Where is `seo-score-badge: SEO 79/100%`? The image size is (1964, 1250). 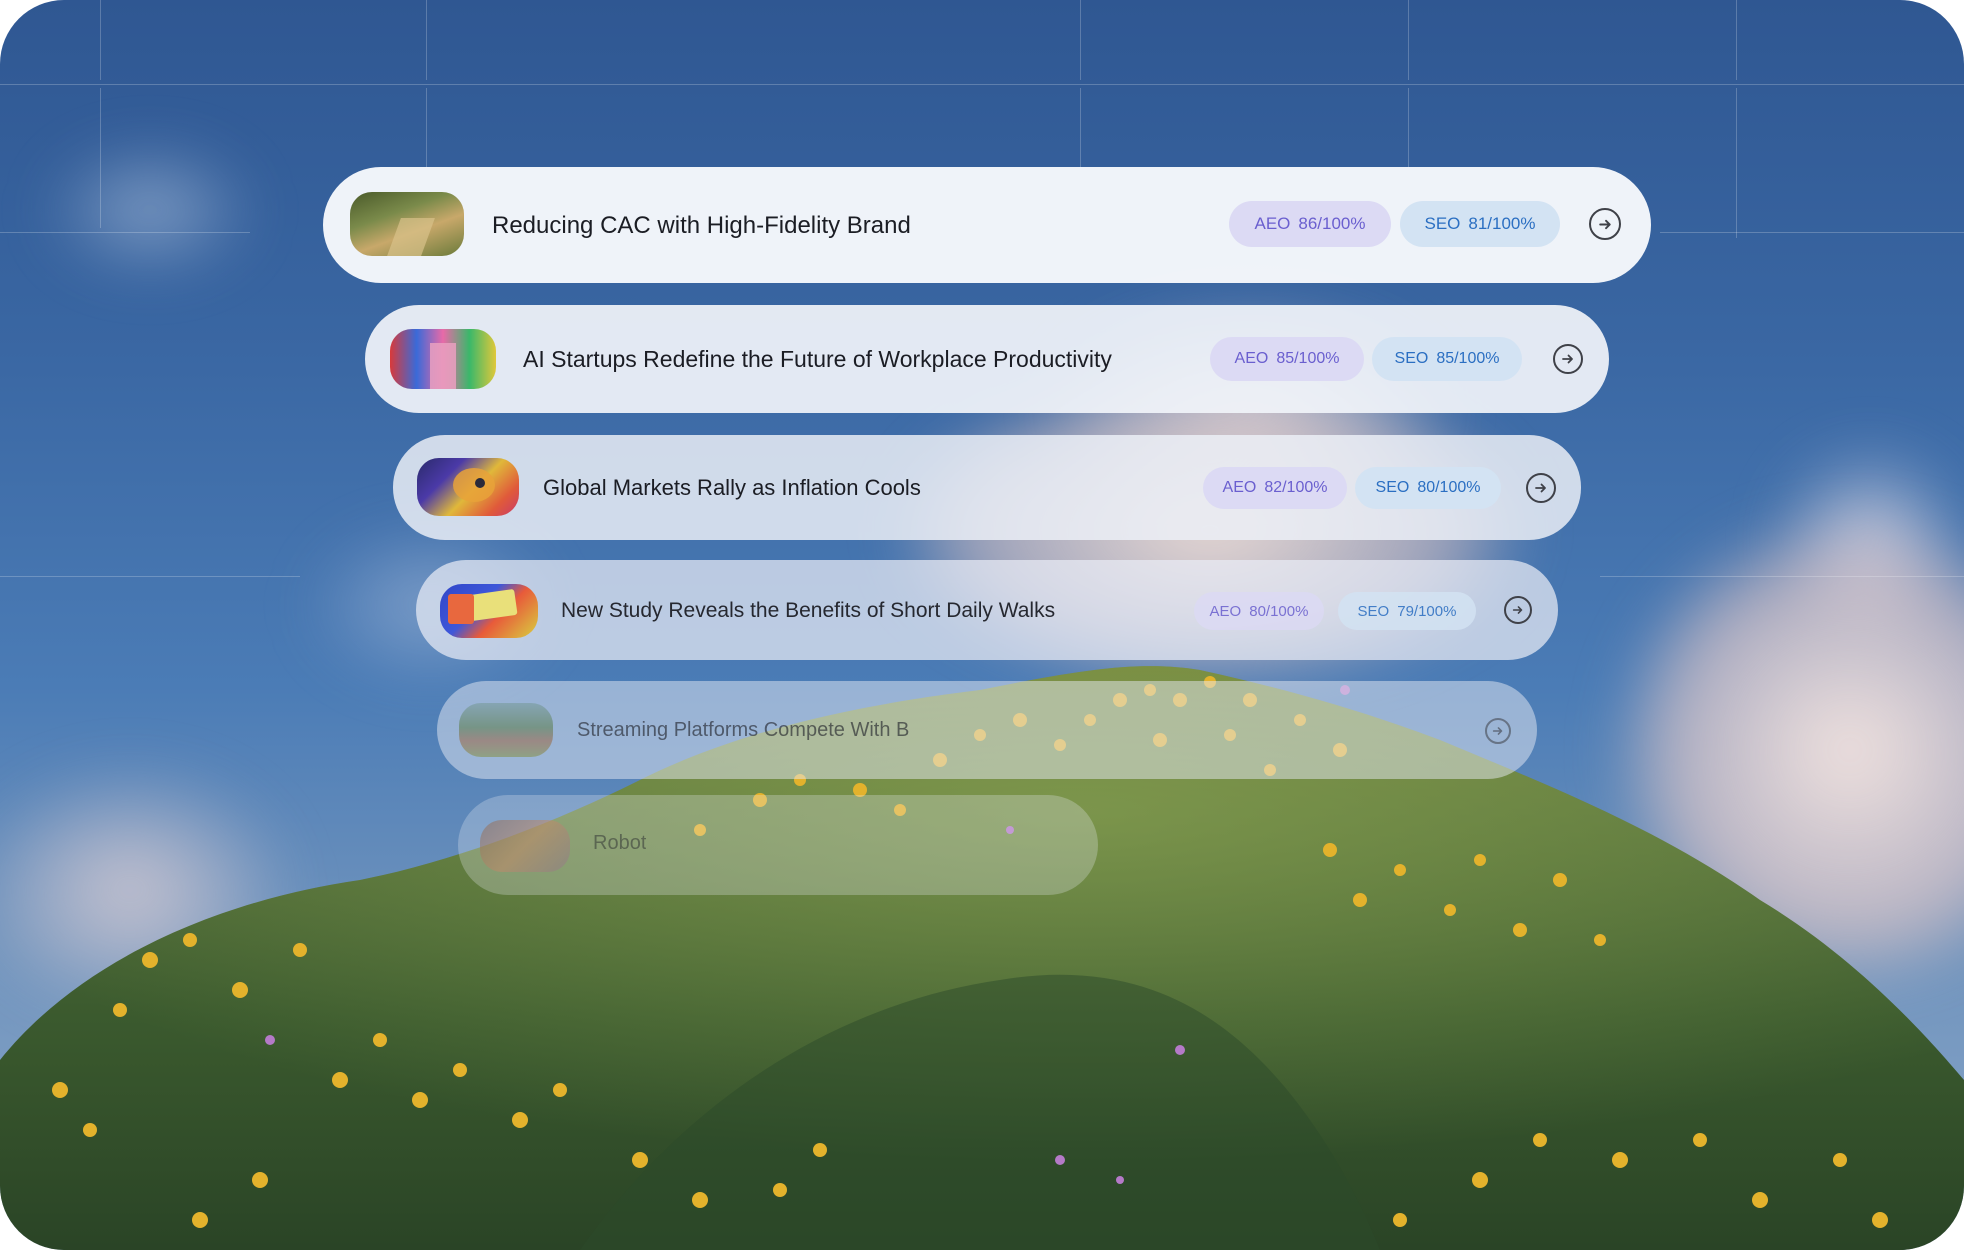
seo-score-badge: SEO 79/100% is located at coordinates (1407, 611).